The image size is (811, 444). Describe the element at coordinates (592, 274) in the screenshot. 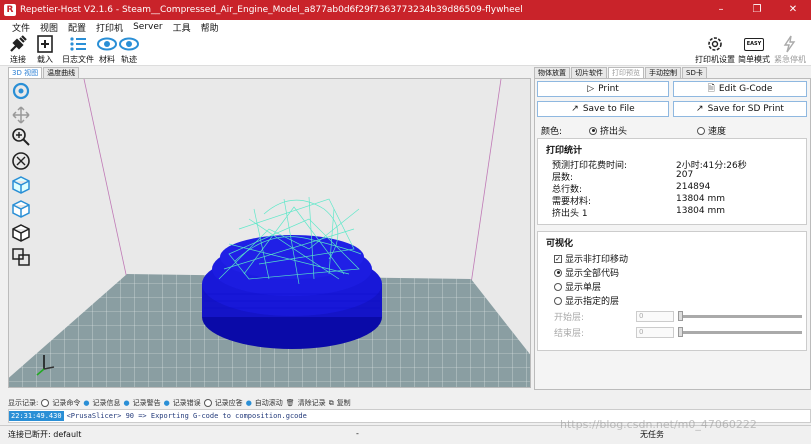

I see `show-all-code-label: 显示全部代码` at that location.